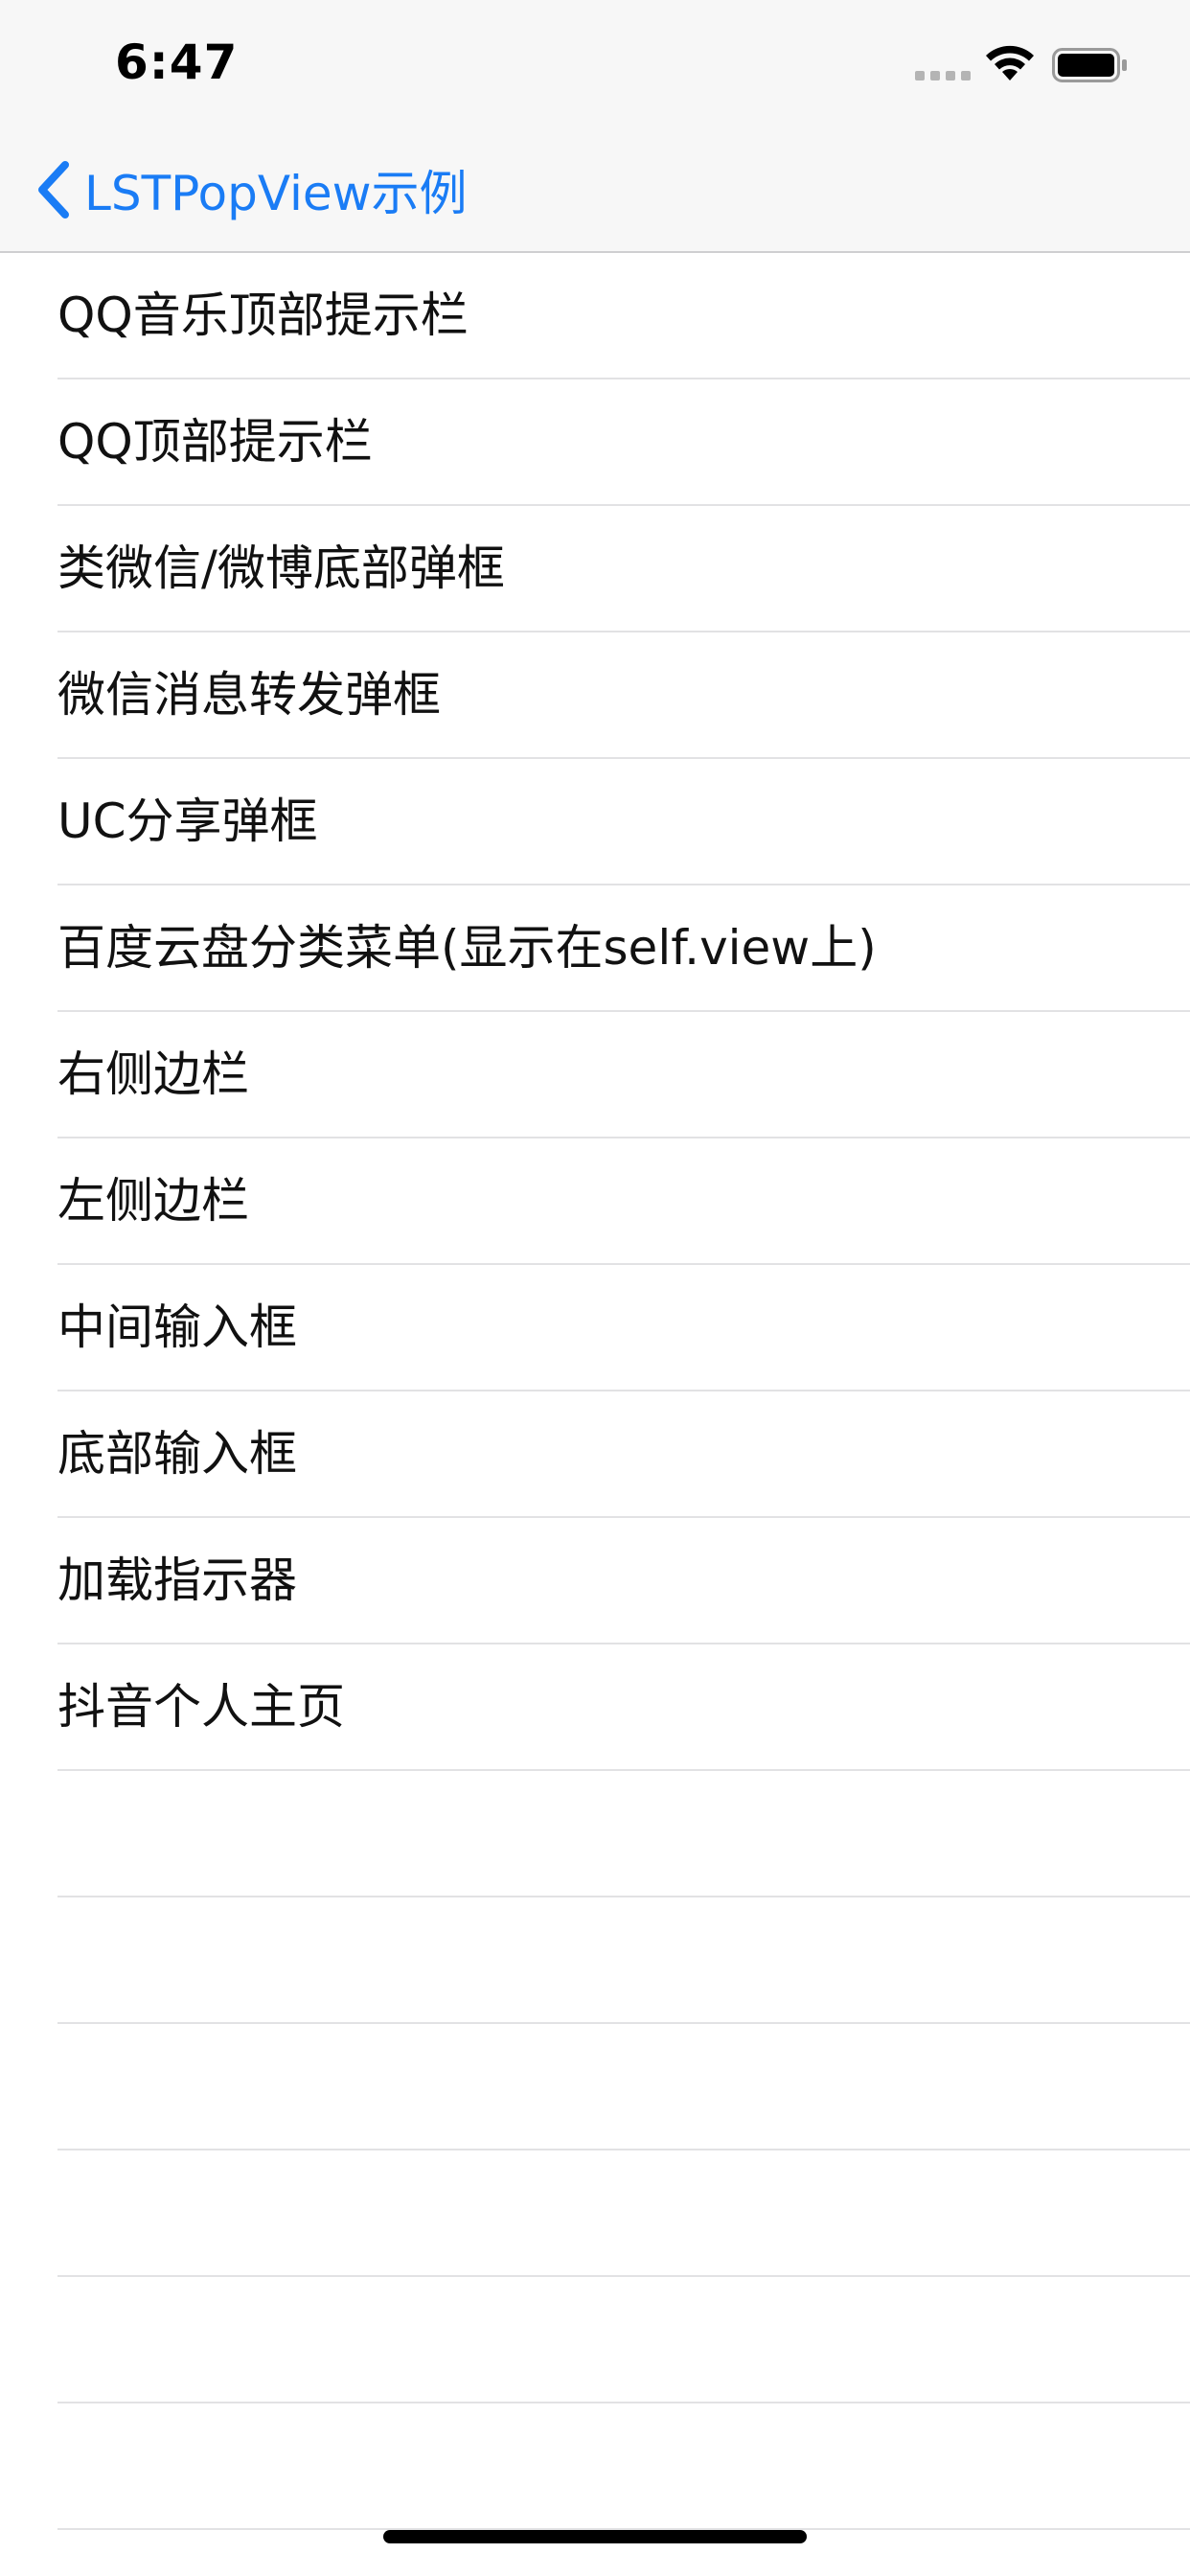 The image size is (1190, 2576). Describe the element at coordinates (595, 1328) in the screenshot. I see `list-item: 中间输入框` at that location.